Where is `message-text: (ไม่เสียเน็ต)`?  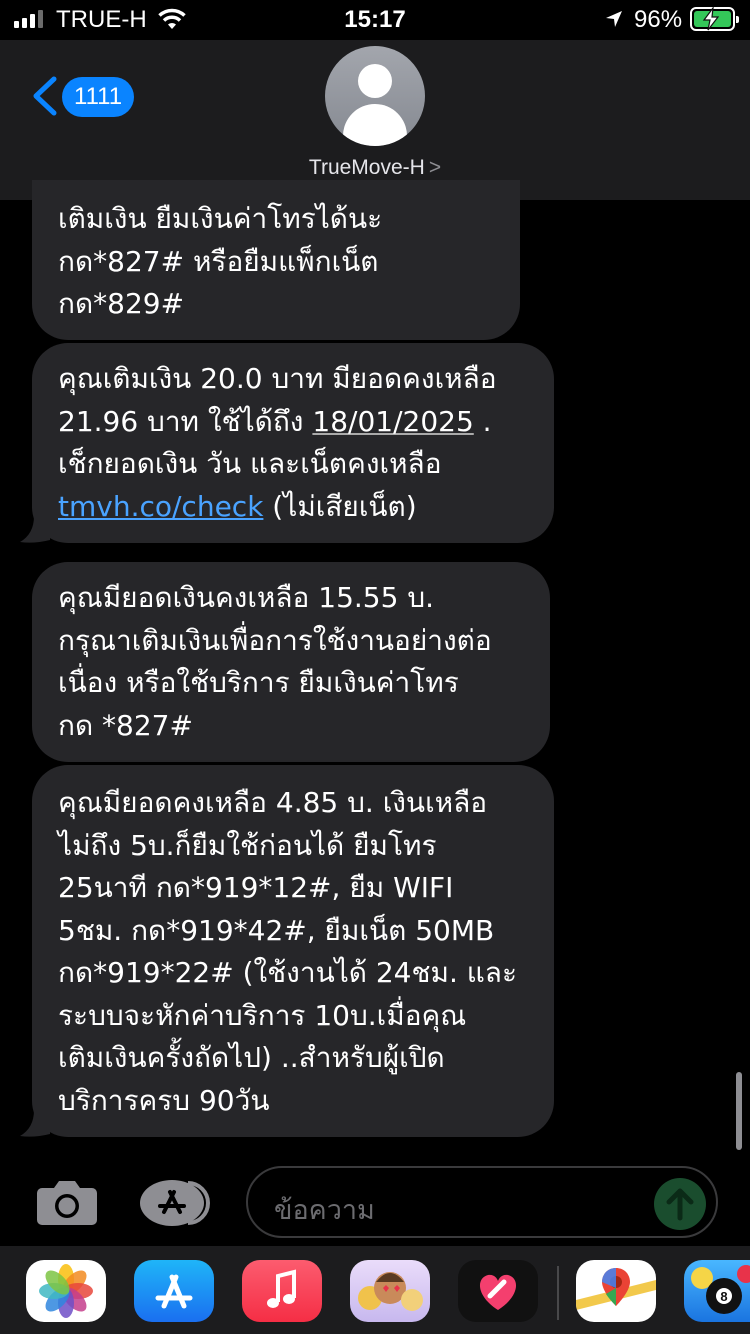
message-text: (ไม่เสียเน็ต) is located at coordinates (340, 506).